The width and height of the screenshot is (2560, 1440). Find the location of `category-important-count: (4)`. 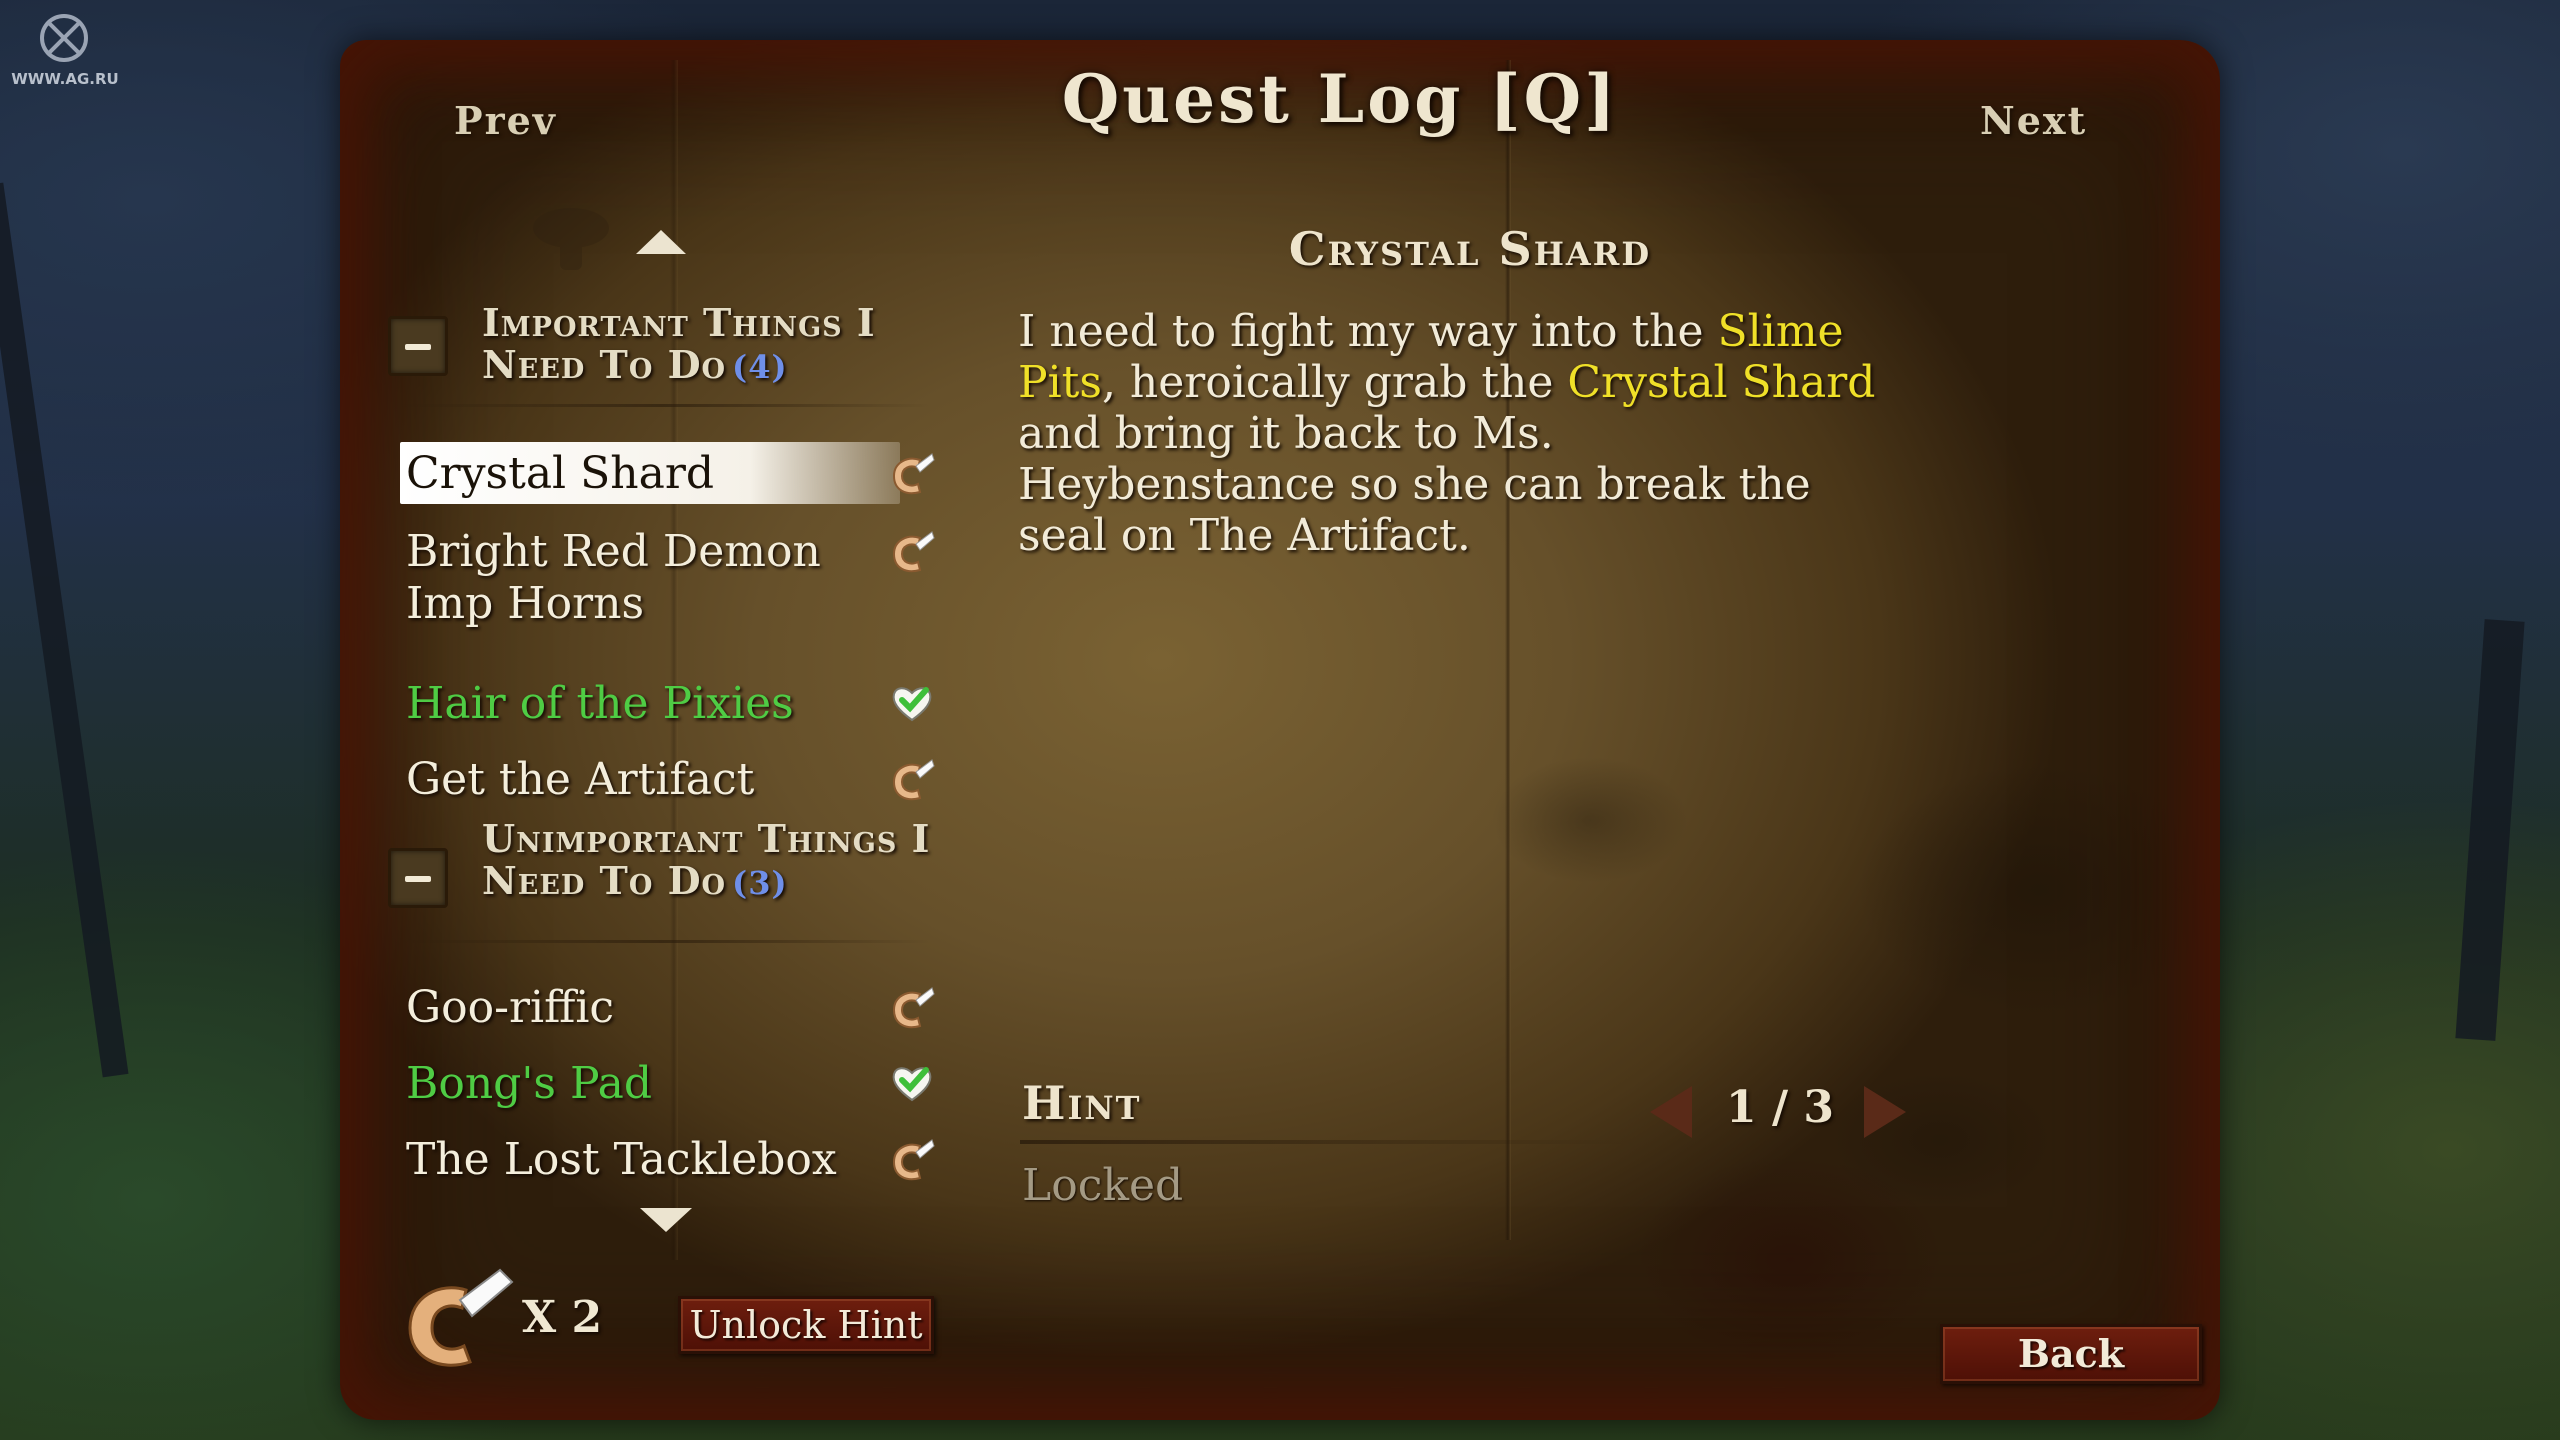

category-important-count: (4) is located at coordinates (760, 367).